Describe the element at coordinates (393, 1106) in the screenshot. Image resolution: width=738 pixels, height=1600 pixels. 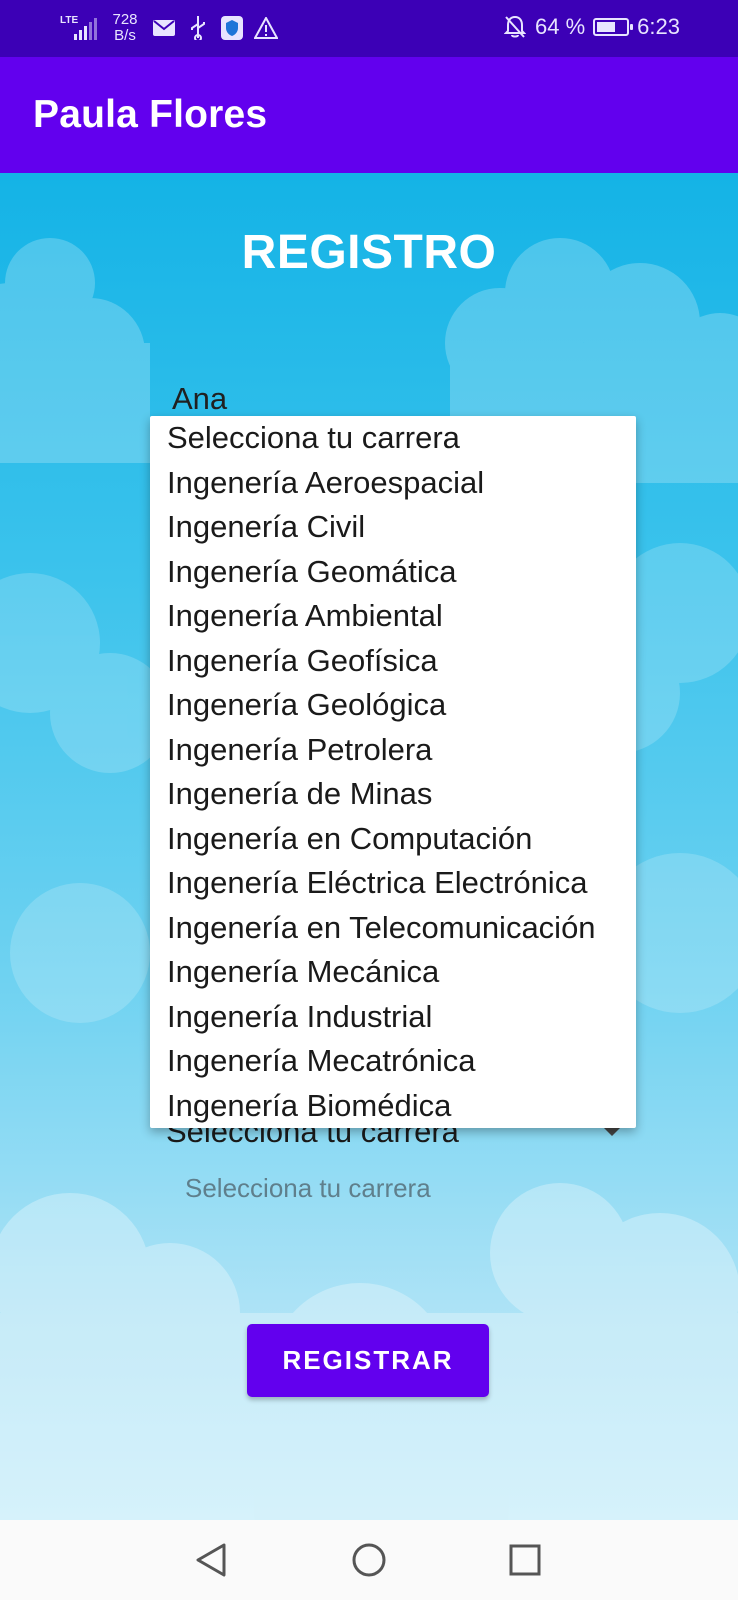
I see `career-option: Ingenería Biomédica` at that location.